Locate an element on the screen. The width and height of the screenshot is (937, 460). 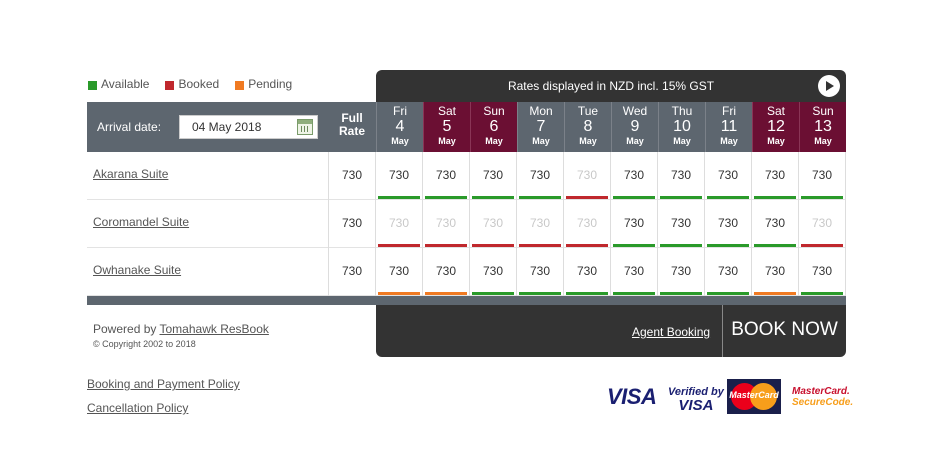
day-number: 4 is located at coordinates (400, 126).